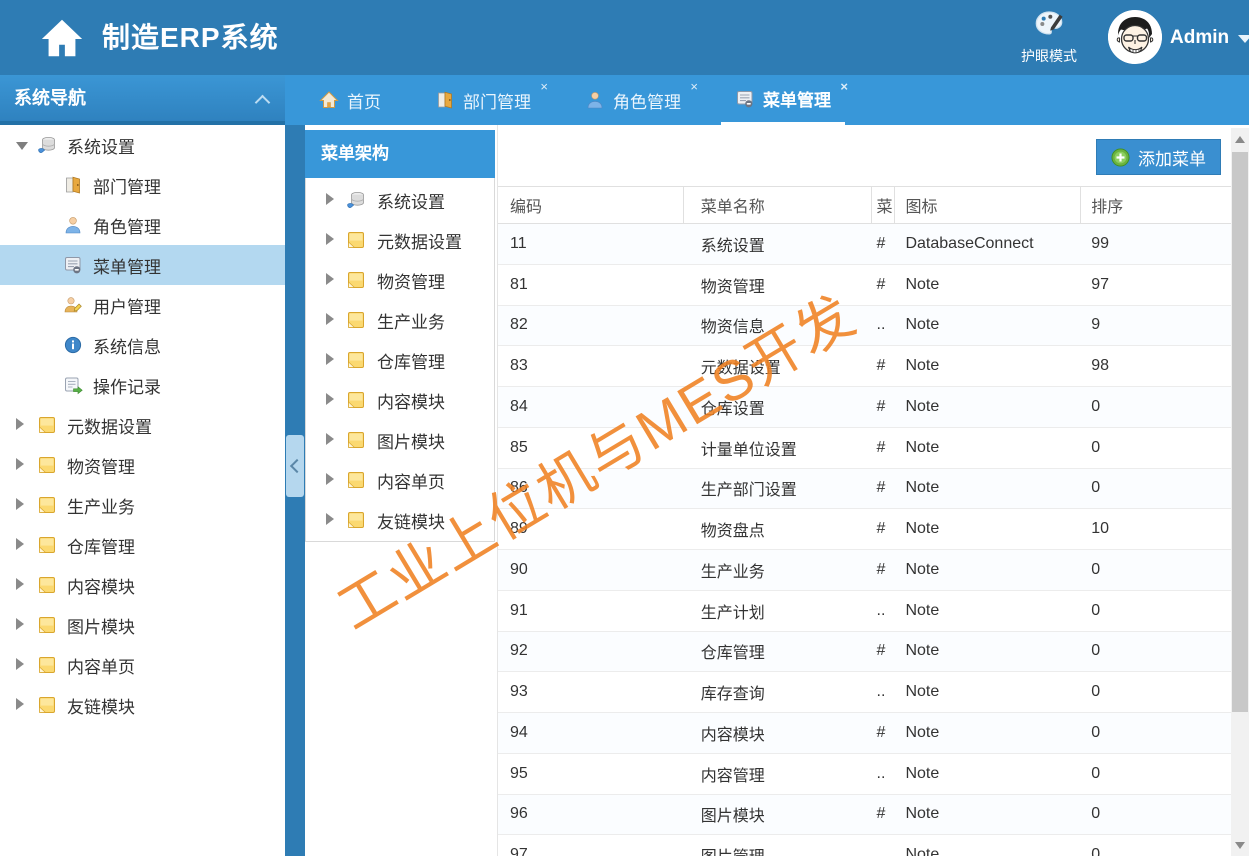  What do you see at coordinates (864, 733) in the screenshot?
I see `table-row: 94 内容模块 # Note 0` at bounding box center [864, 733].